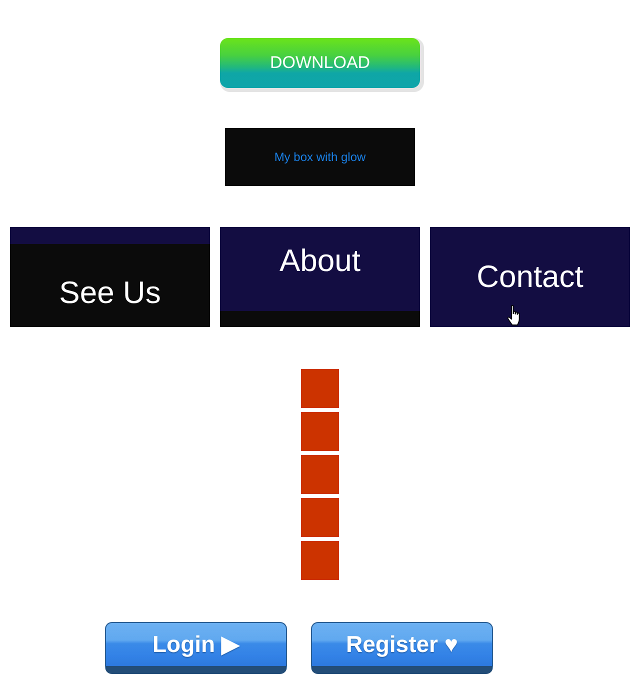  What do you see at coordinates (196, 648) in the screenshot?
I see `action-button: Login ▶` at bounding box center [196, 648].